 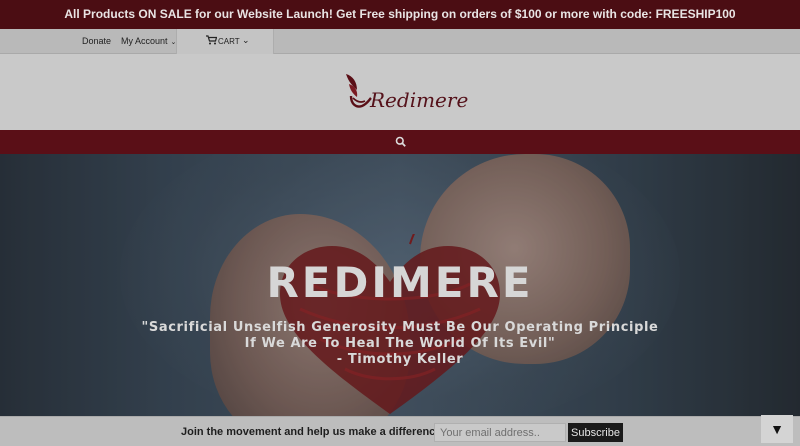 I want to click on my-account-menu: My Account ⌄, so click(x=148, y=41).